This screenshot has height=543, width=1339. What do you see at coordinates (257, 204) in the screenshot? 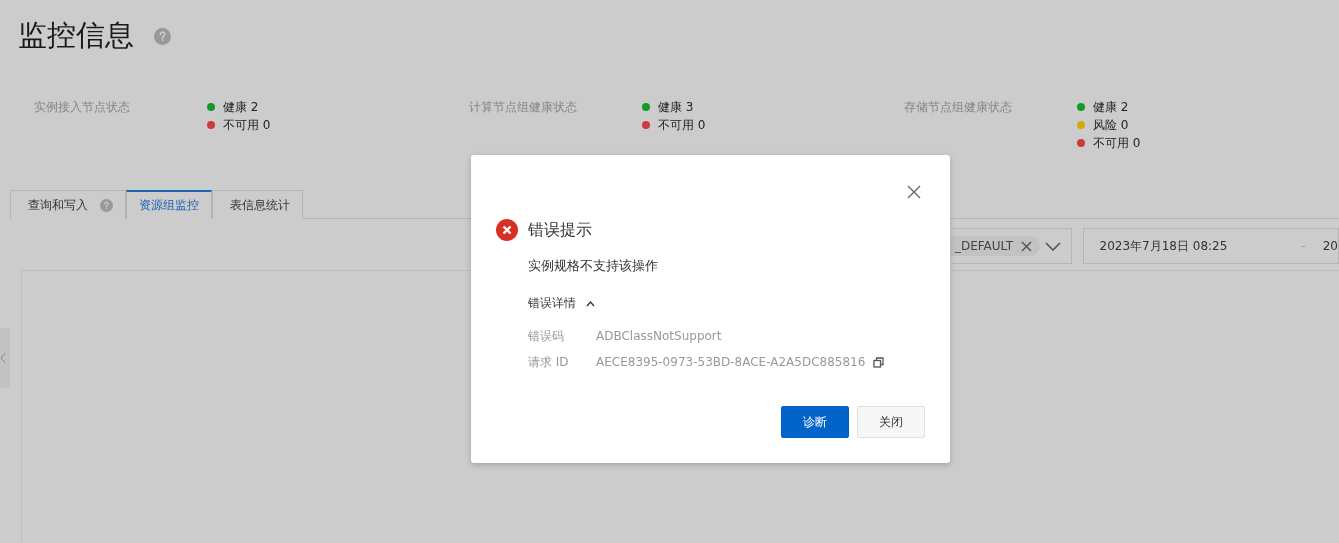
I see `tab: 表信息统计` at bounding box center [257, 204].